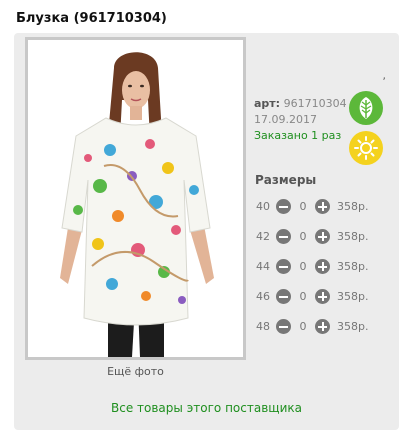 The height and width of the screenshot is (445, 404). What do you see at coordinates (366, 108) in the screenshot?
I see `leaf-icon` at bounding box center [366, 108].